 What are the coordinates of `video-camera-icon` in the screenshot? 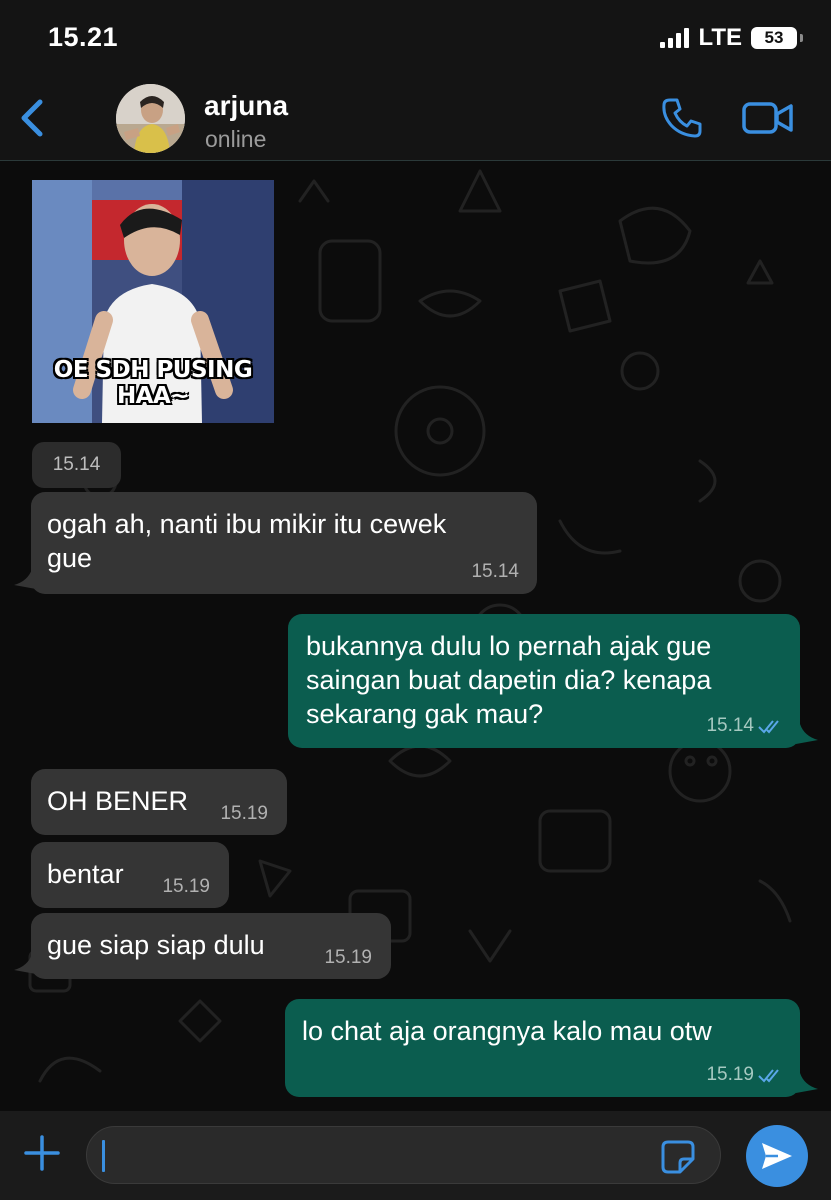 It's located at (768, 118).